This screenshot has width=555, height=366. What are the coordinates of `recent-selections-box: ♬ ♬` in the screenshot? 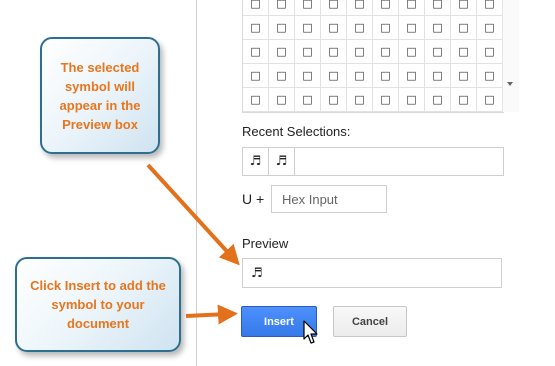 It's located at (373, 161).